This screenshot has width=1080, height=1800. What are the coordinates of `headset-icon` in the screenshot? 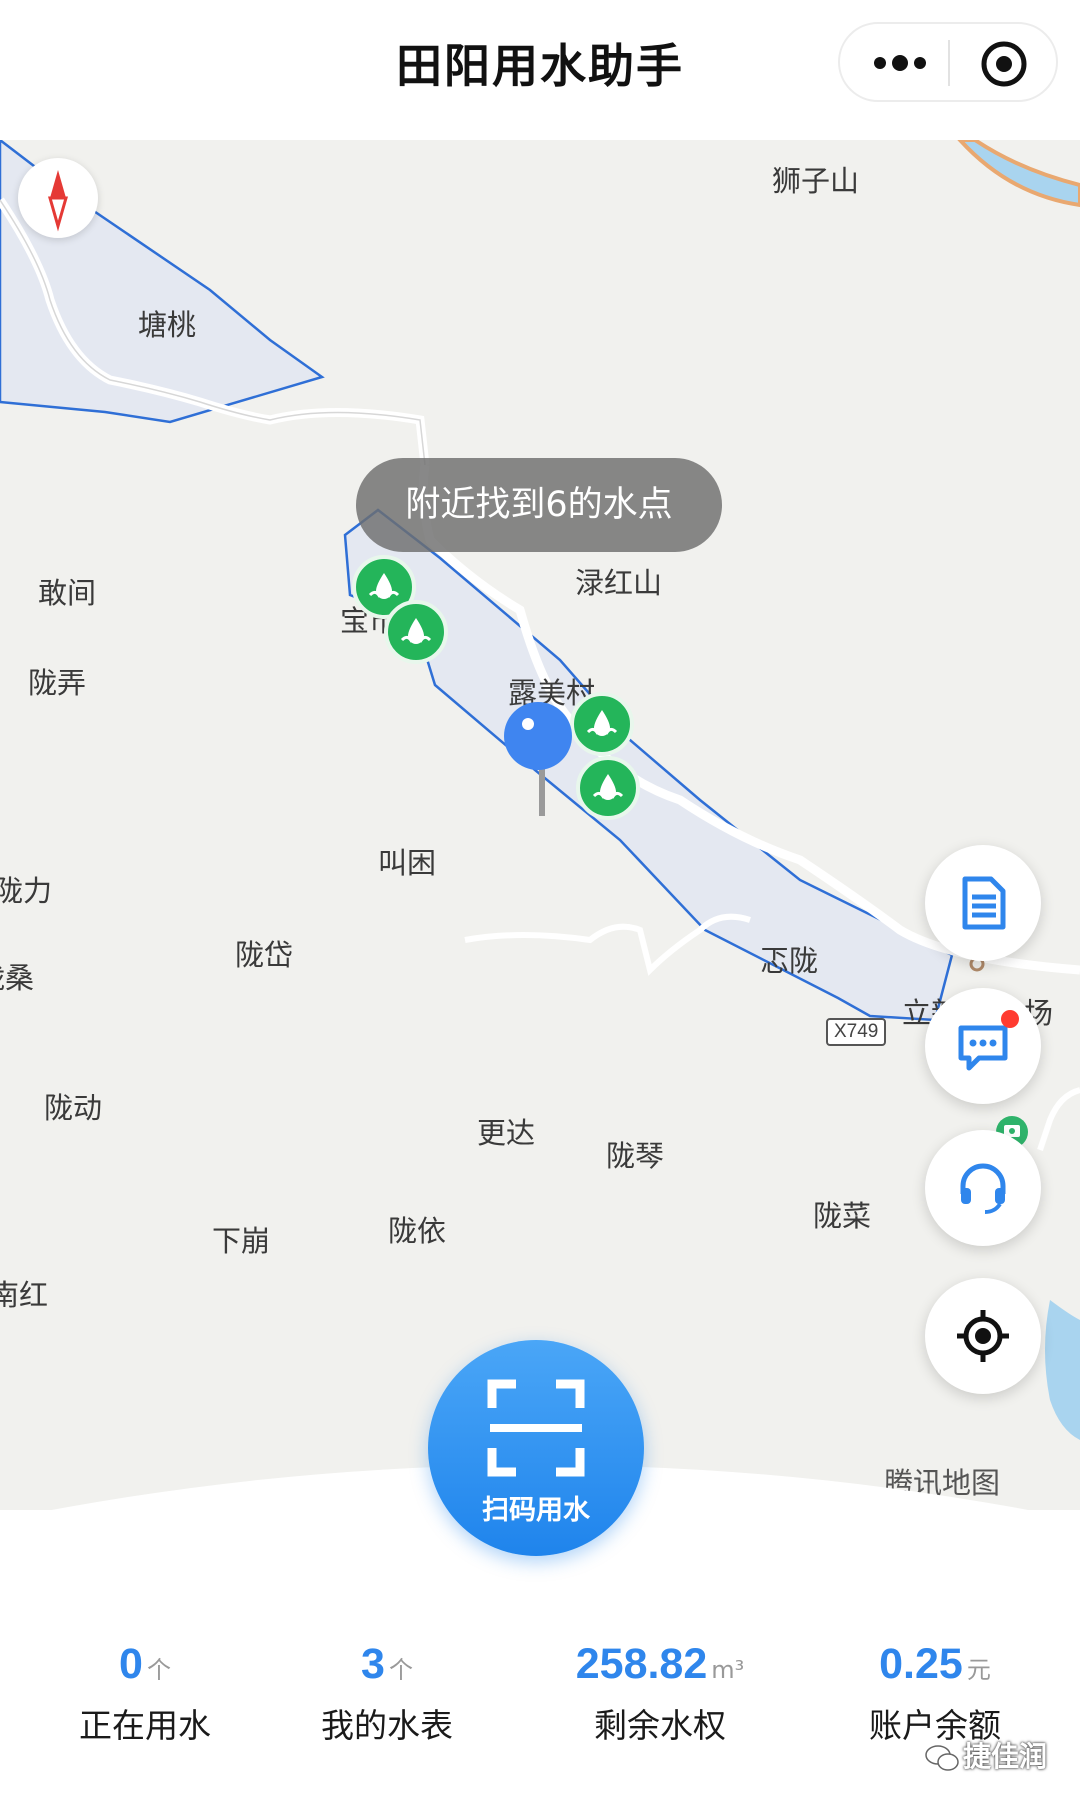 It's located at (983, 1188).